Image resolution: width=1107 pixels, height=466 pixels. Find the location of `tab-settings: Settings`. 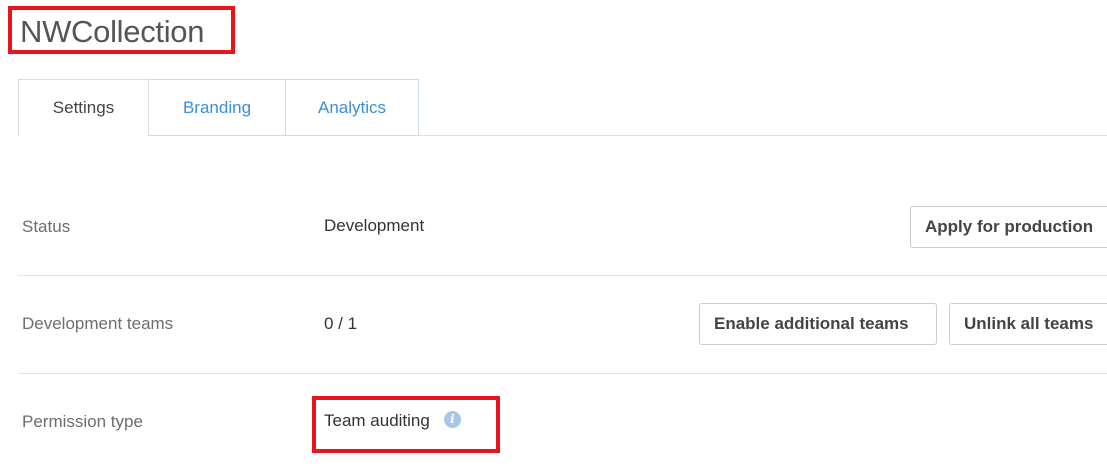

tab-settings: Settings is located at coordinates (83, 108).